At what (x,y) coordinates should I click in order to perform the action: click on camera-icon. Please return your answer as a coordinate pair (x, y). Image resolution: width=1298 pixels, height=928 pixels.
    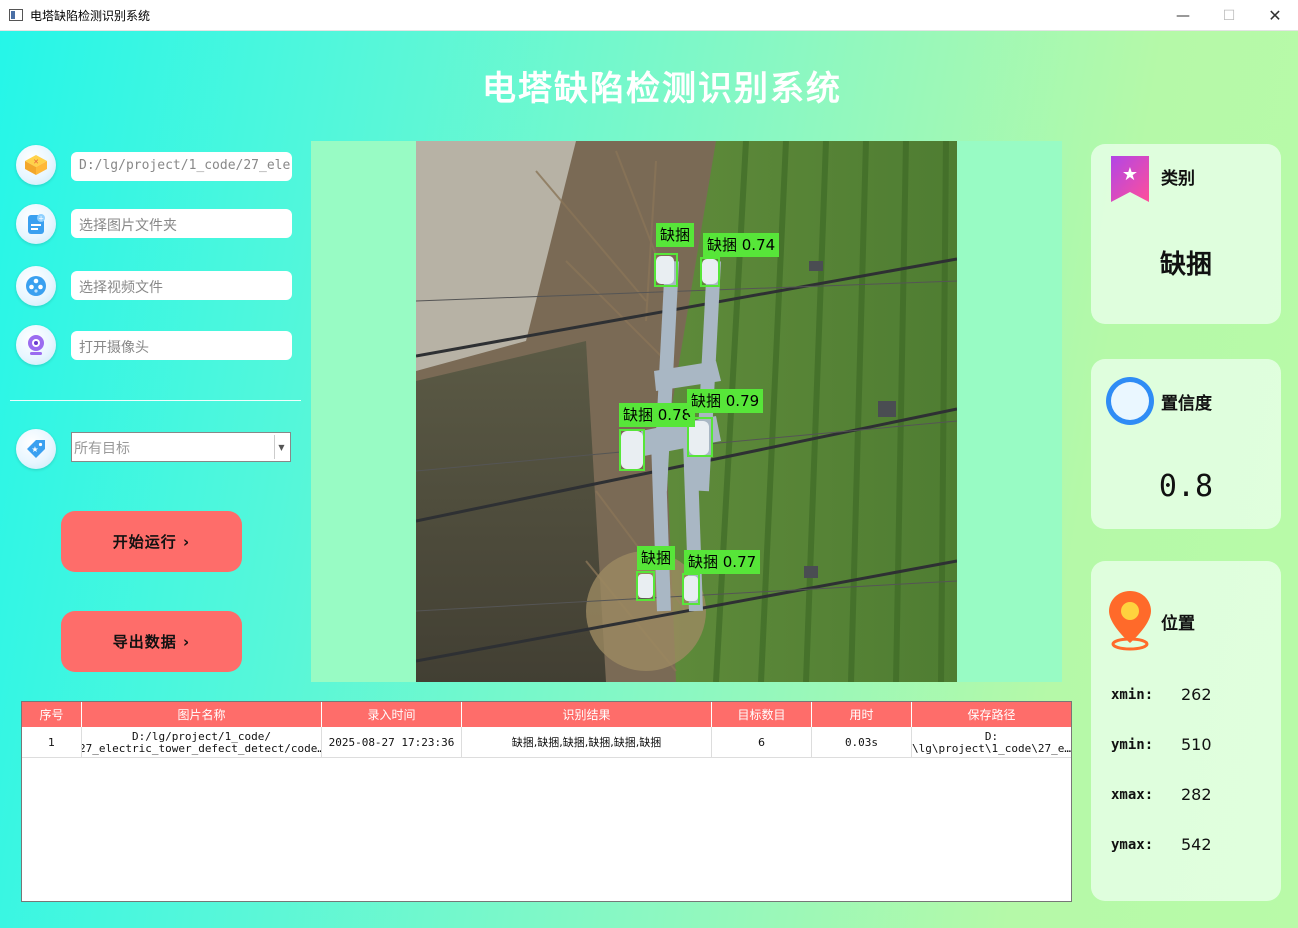
    Looking at the image, I should click on (36, 345).